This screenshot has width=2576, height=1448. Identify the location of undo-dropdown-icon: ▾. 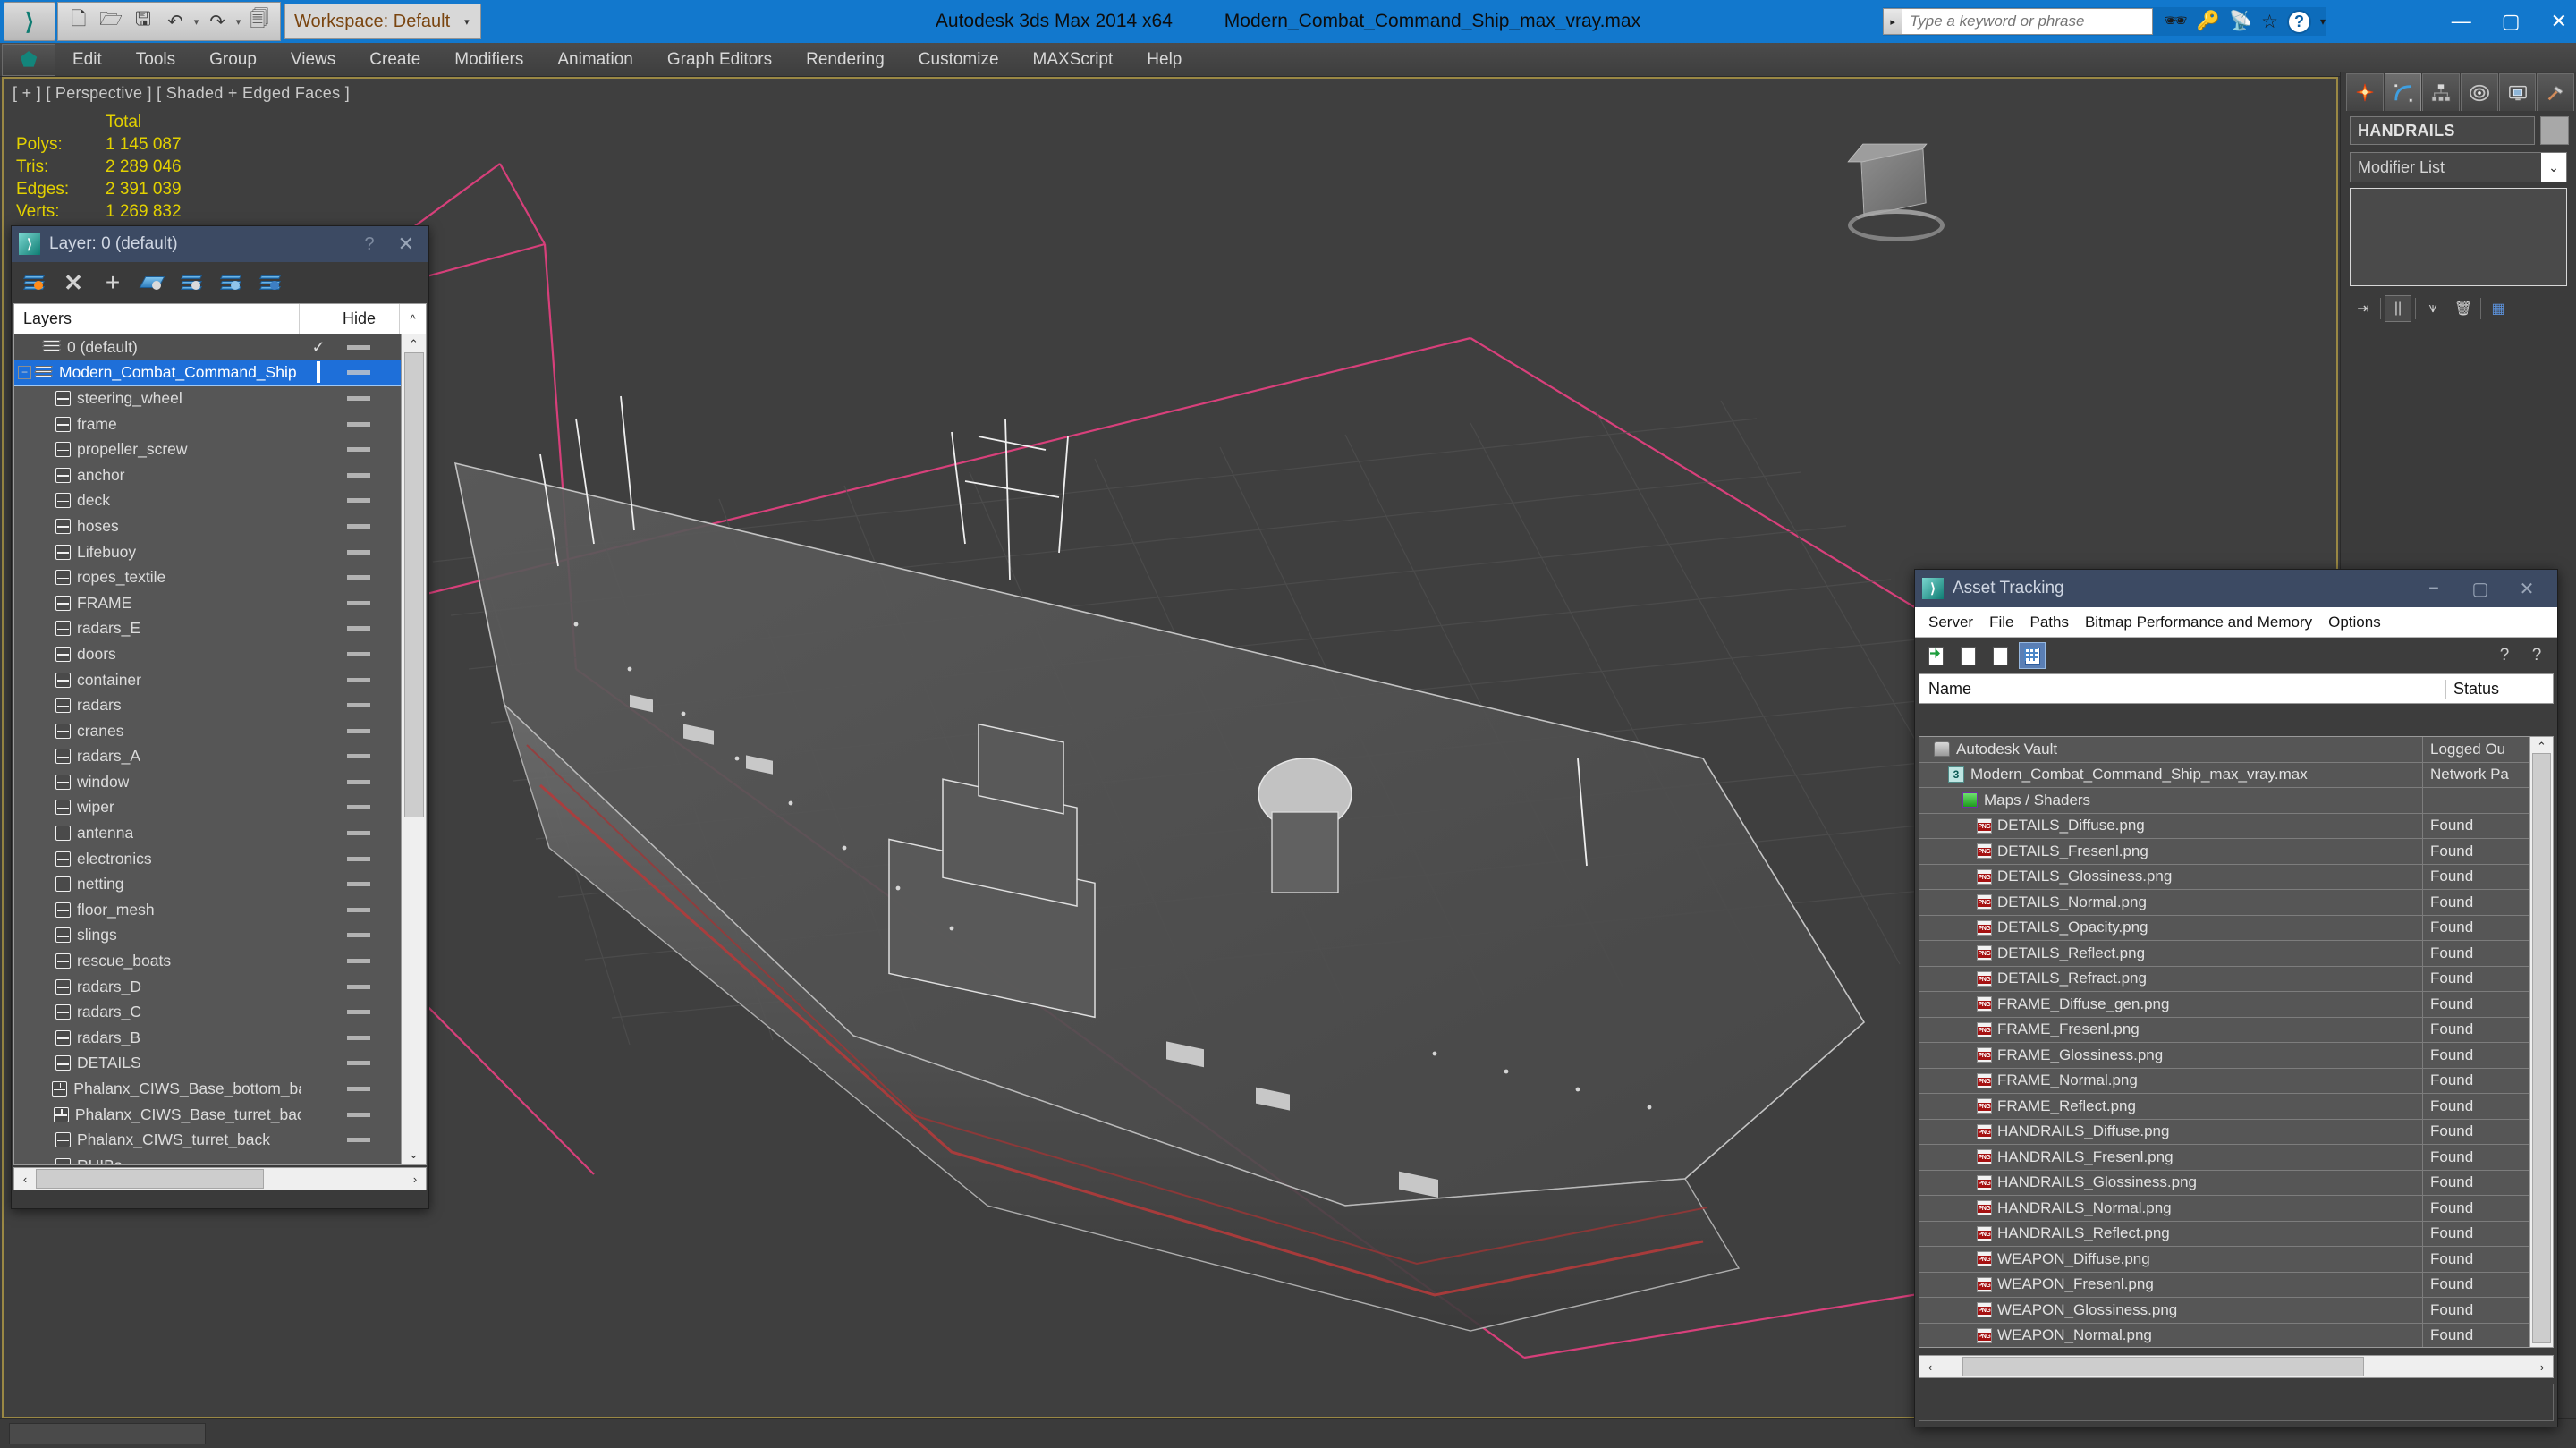
(196, 22).